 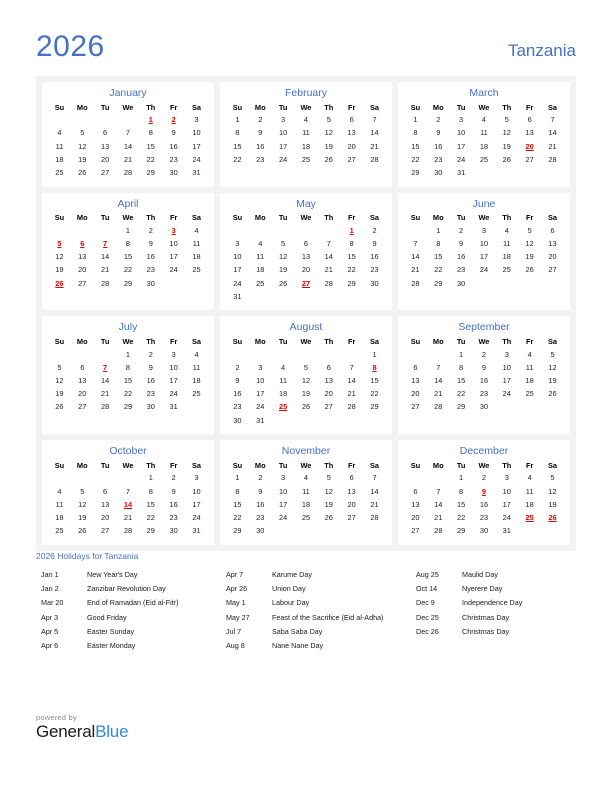 I want to click on day-cell-holiday: 3, so click(x=173, y=230).